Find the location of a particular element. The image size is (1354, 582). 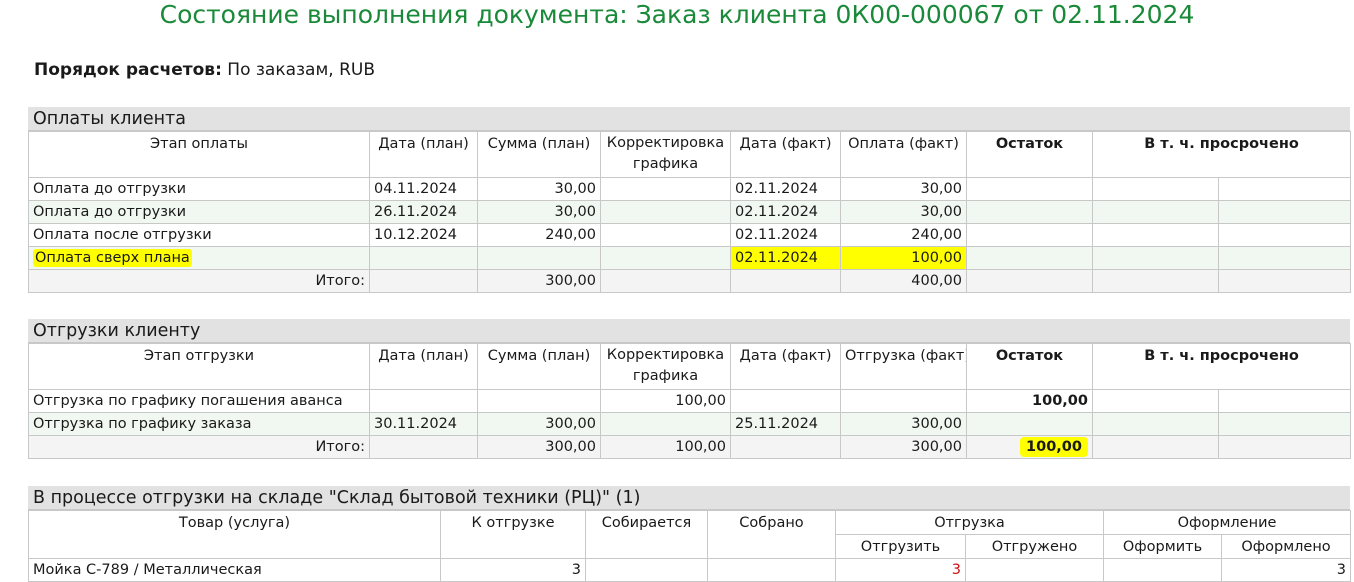

col-papered: Оформлено is located at coordinates (1286, 546).